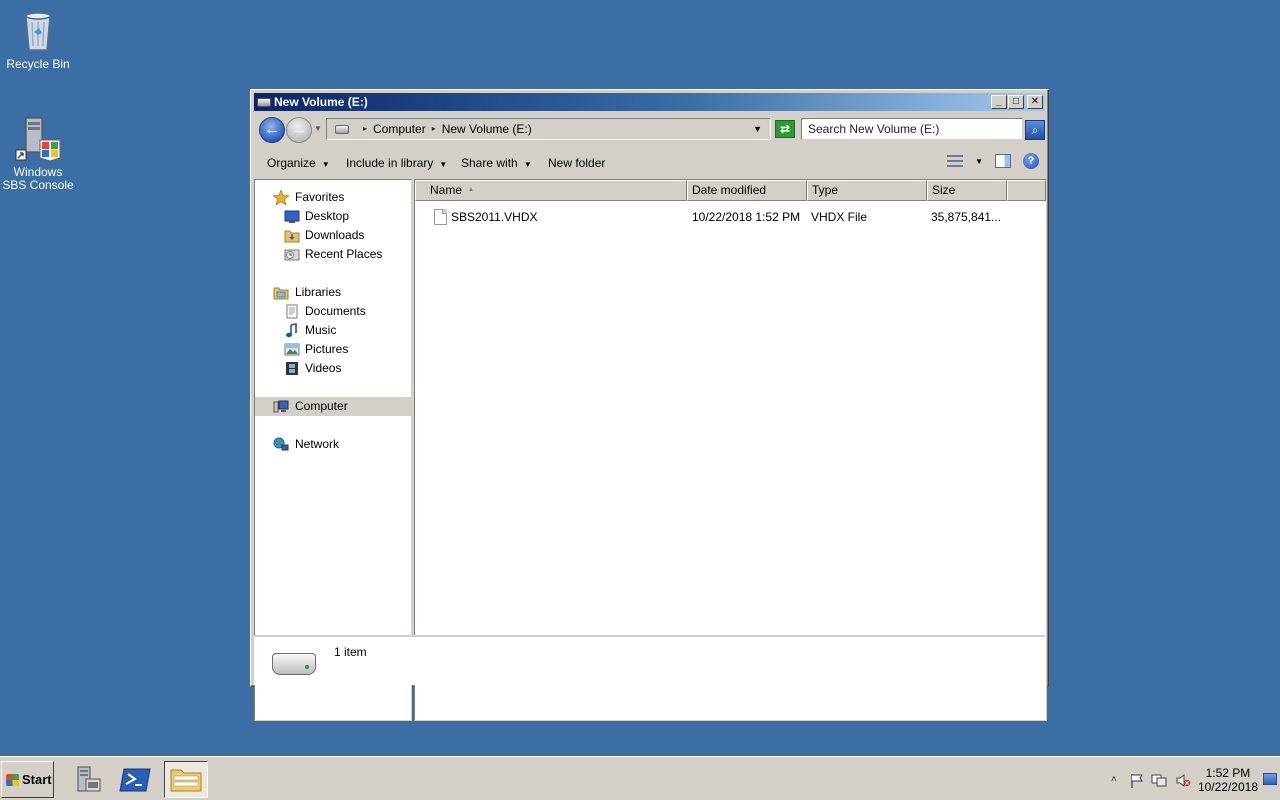 The width and height of the screenshot is (1280, 800). What do you see at coordinates (291, 163) in the screenshot?
I see `organize-label: Organize` at bounding box center [291, 163].